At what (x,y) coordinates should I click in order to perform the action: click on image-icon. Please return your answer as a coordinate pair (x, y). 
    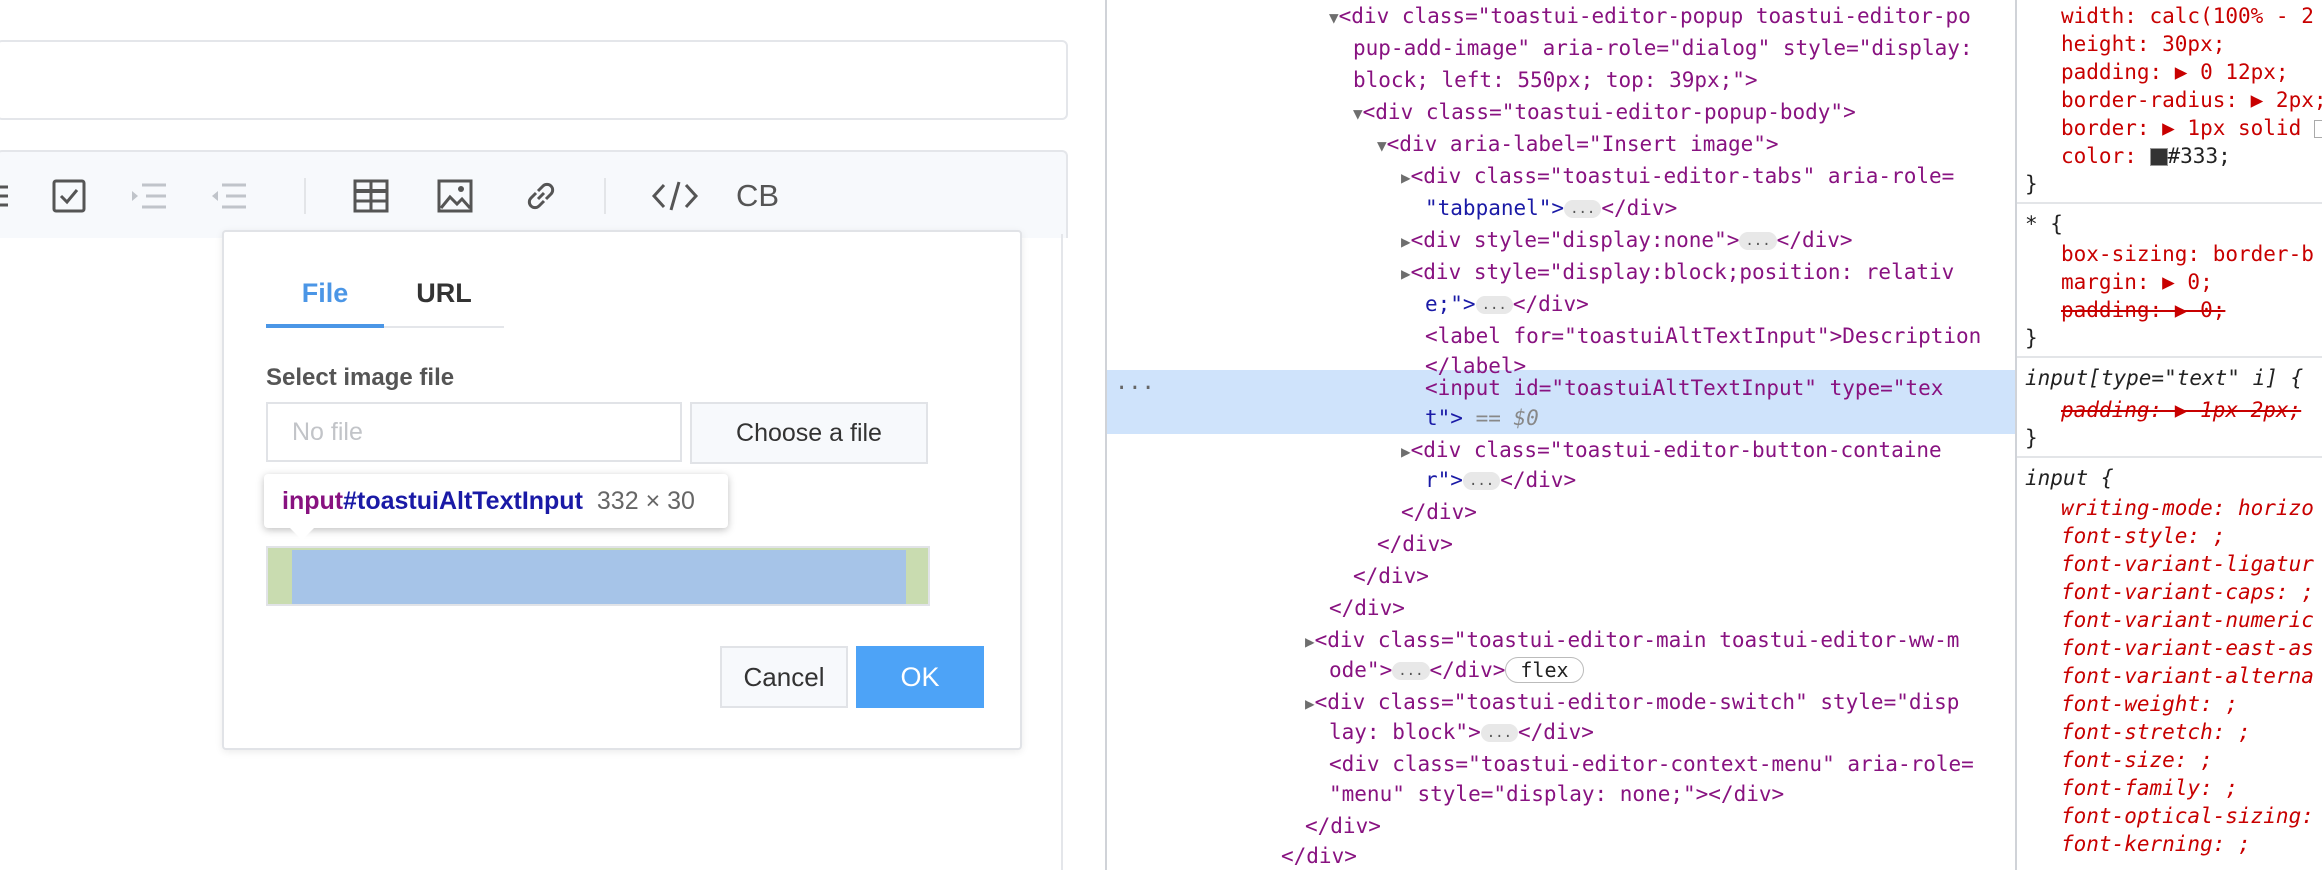
    Looking at the image, I should click on (455, 196).